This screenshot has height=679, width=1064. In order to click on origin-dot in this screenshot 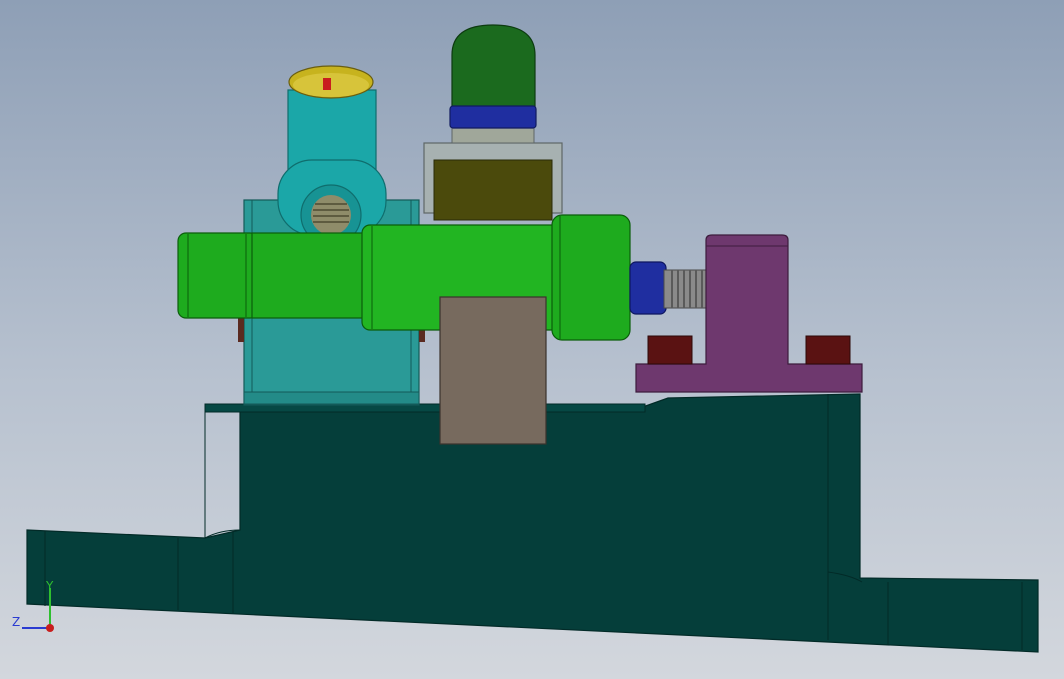, I will do `click(50, 628)`.